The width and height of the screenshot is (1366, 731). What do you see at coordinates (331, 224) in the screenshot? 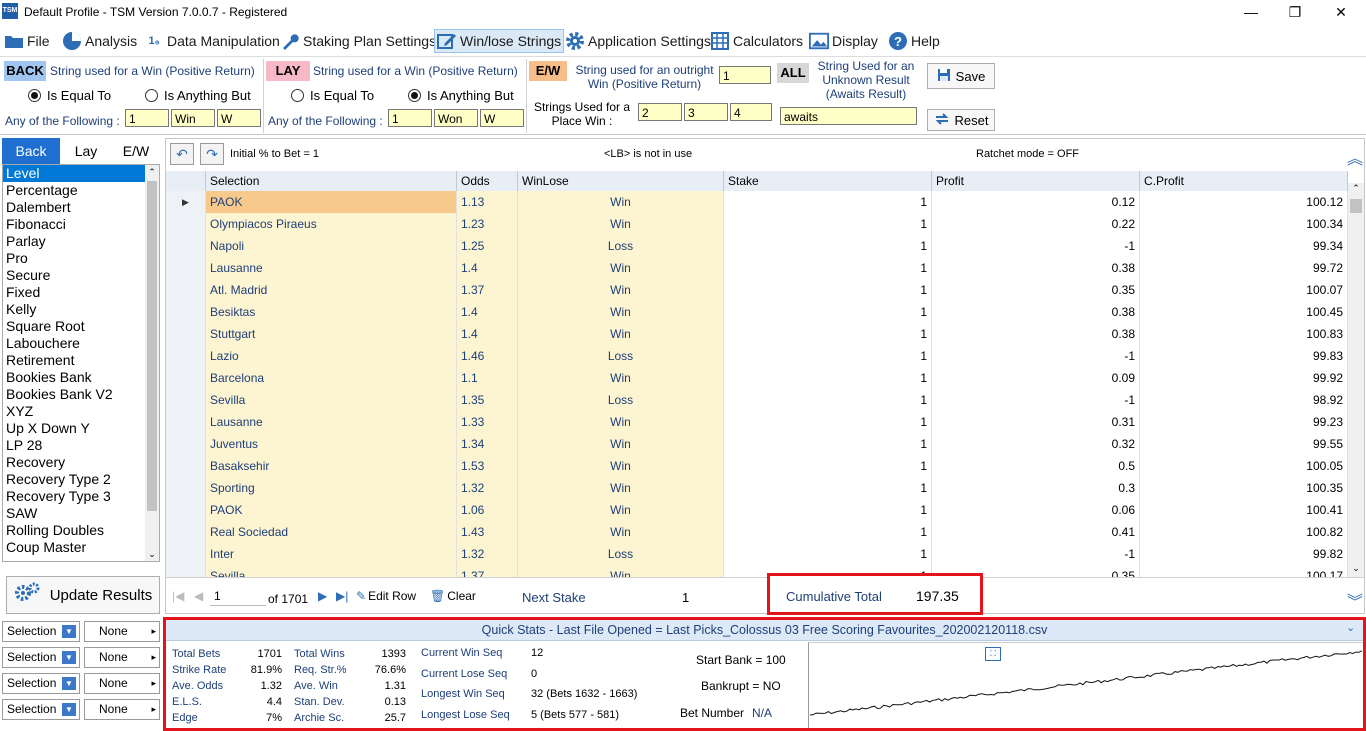
I see `cell-selection: Olympiacos Piraeus` at bounding box center [331, 224].